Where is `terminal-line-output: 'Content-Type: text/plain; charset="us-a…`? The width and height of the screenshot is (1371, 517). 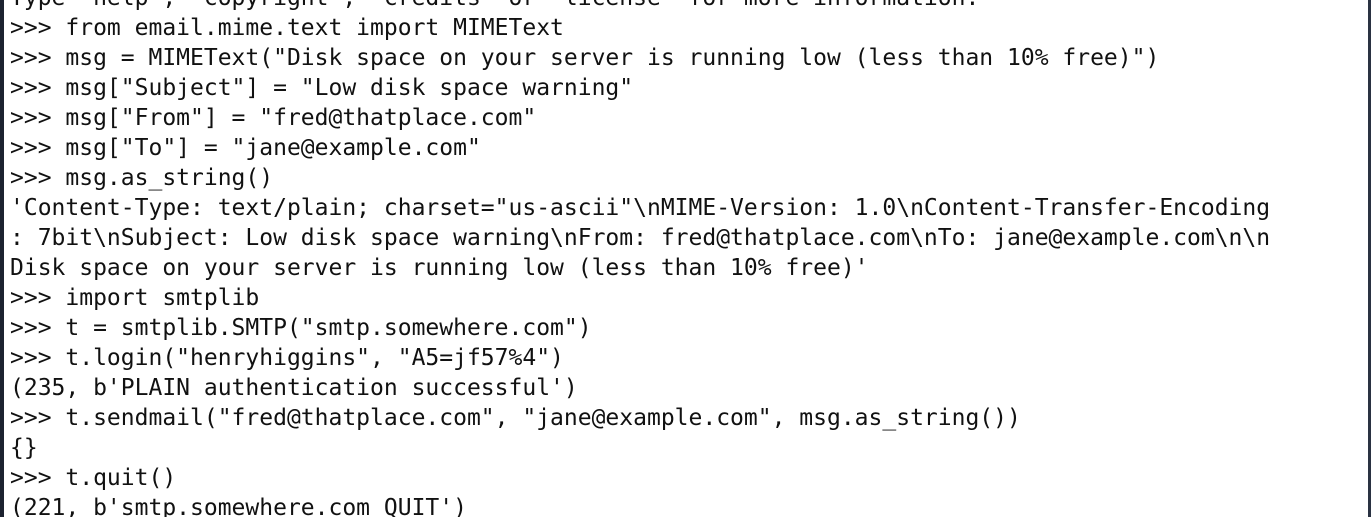 terminal-line-output: 'Content-Type: text/plain; charset="us-a… is located at coordinates (640, 208).